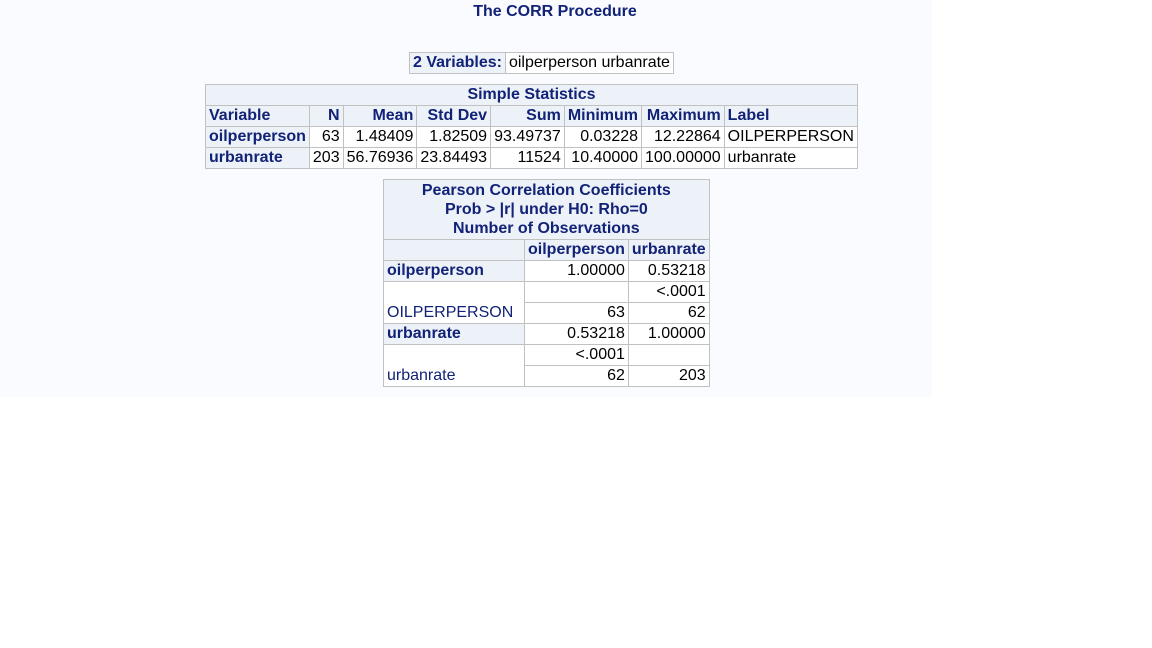 This screenshot has height=648, width=1152. What do you see at coordinates (683, 116) in the screenshot?
I see `col-maximum: Maximum` at bounding box center [683, 116].